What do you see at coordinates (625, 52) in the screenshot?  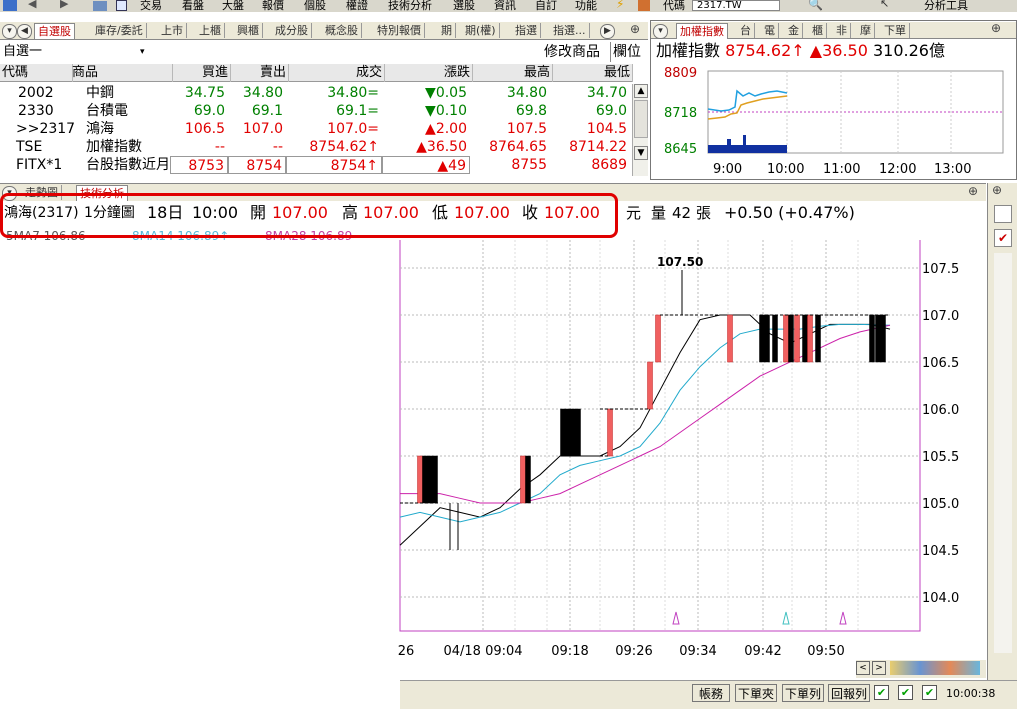 I see `columns-button: 欄位` at bounding box center [625, 52].